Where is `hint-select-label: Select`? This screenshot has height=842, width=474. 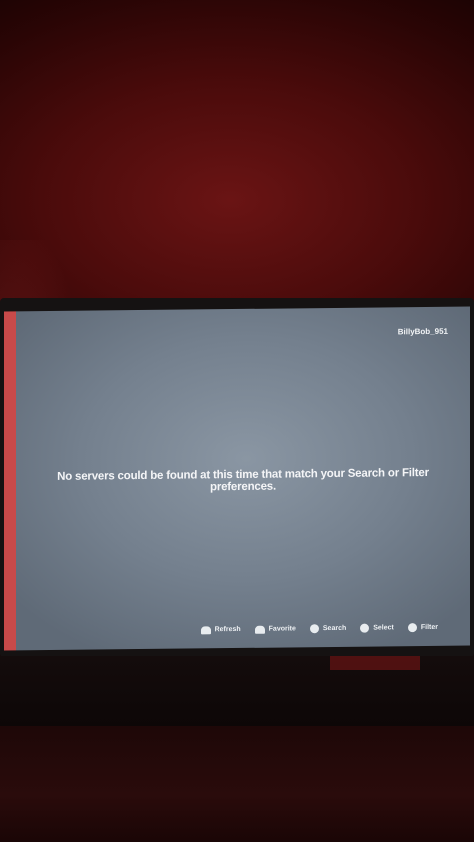 hint-select-label: Select is located at coordinates (383, 628).